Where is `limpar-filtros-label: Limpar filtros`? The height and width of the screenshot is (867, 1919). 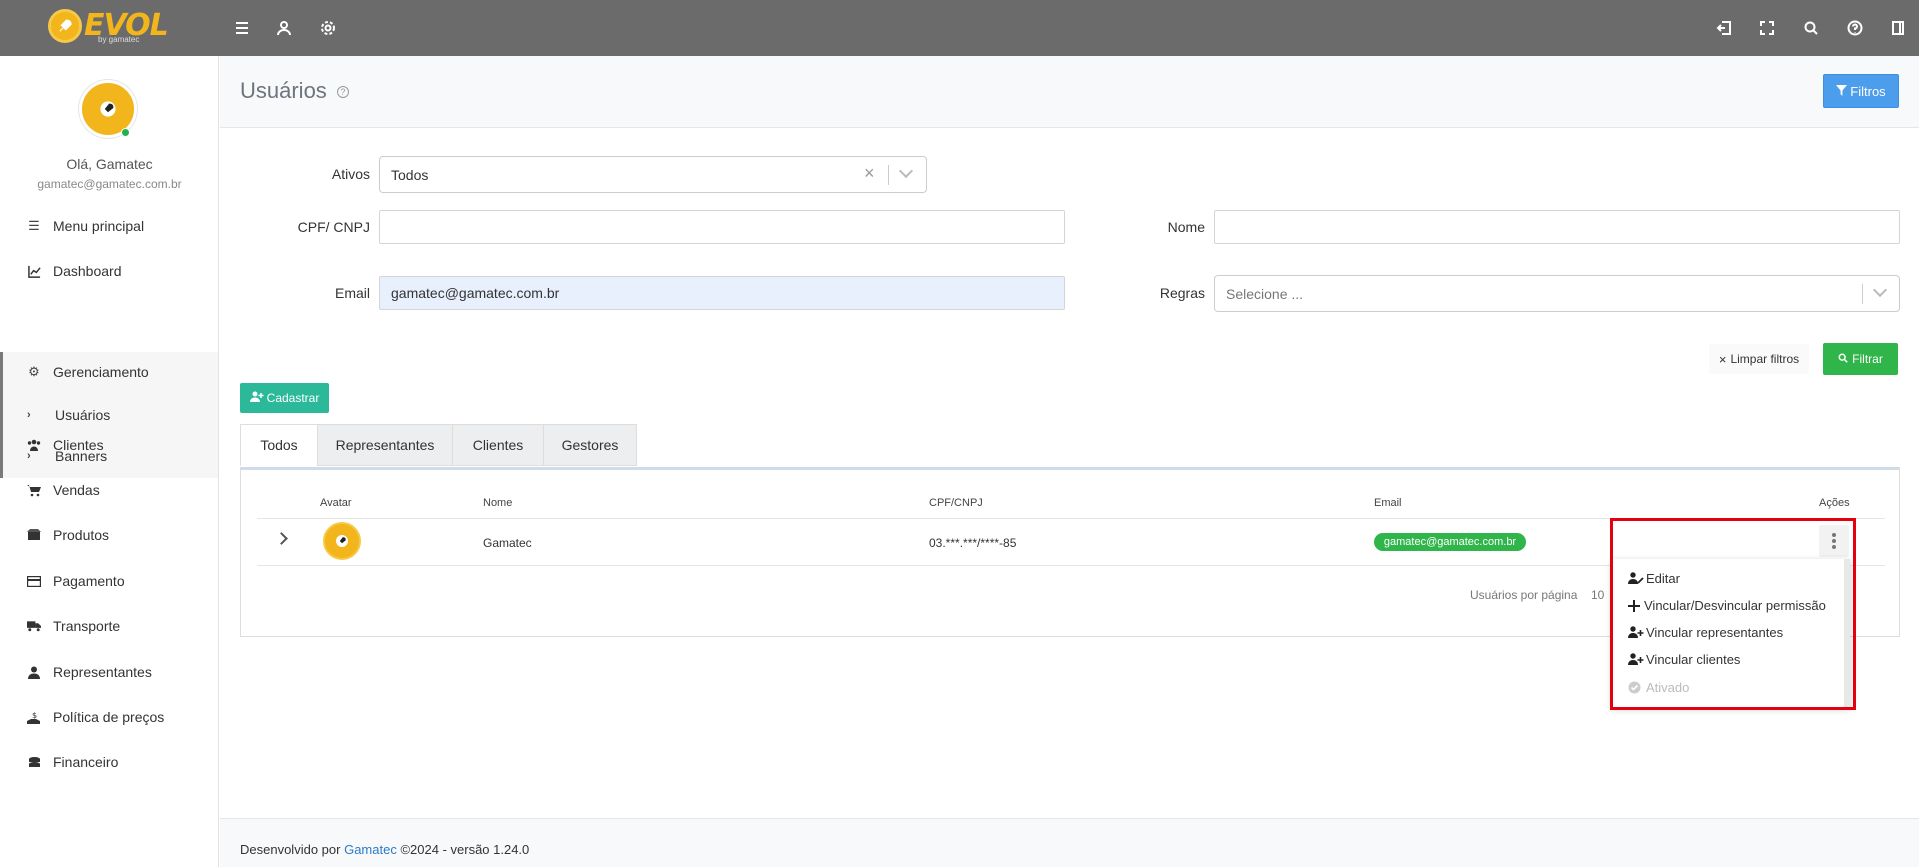
limpar-filtros-label: Limpar filtros is located at coordinates (1765, 359).